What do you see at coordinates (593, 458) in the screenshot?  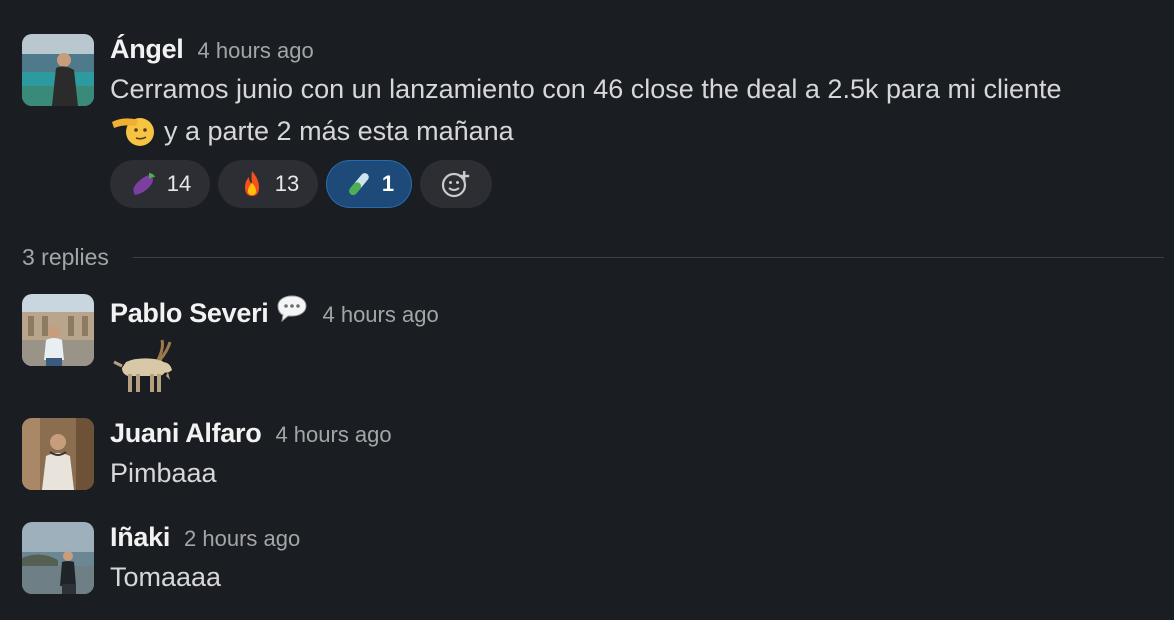 I see `reply-message: Juani Alfaro 4 hours ago Pimbaaa` at bounding box center [593, 458].